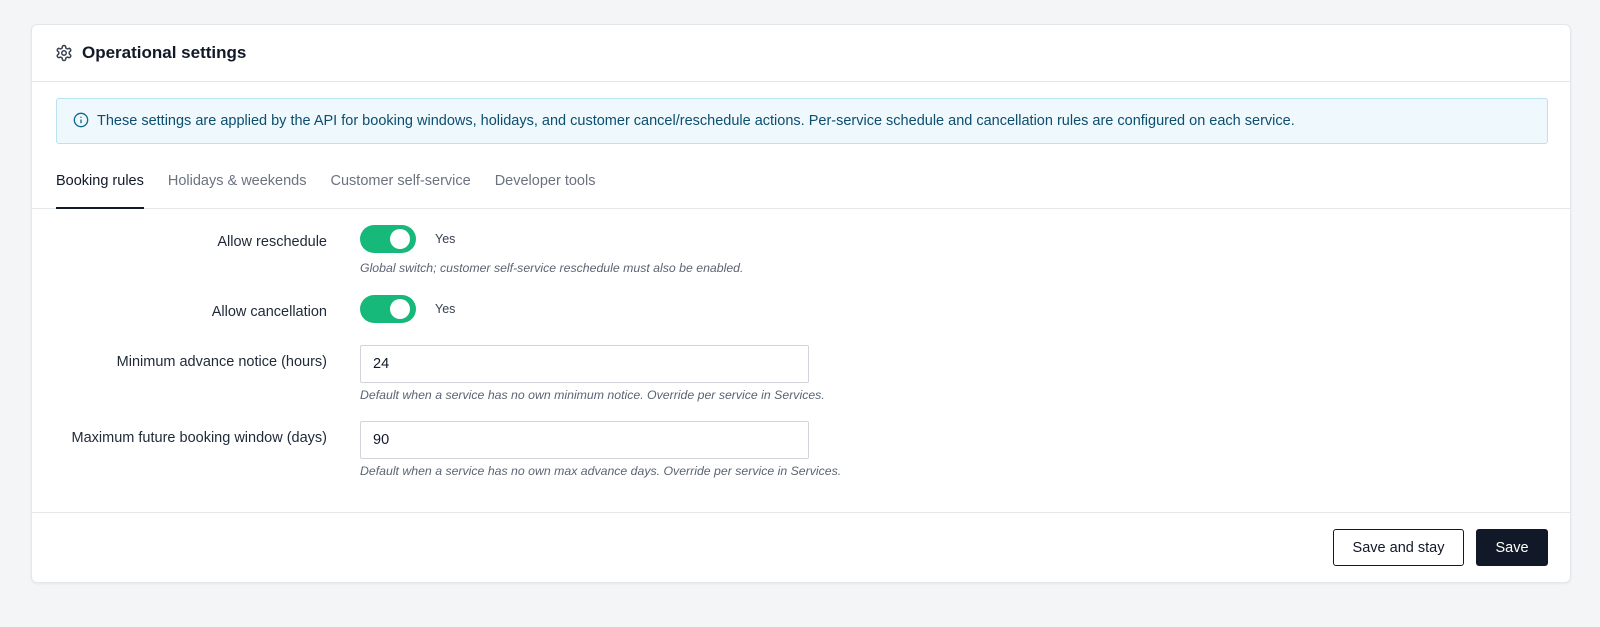 Image resolution: width=1600 pixels, height=627 pixels. Describe the element at coordinates (545, 187) in the screenshot. I see `tab-developer-tools: Developer tools` at that location.